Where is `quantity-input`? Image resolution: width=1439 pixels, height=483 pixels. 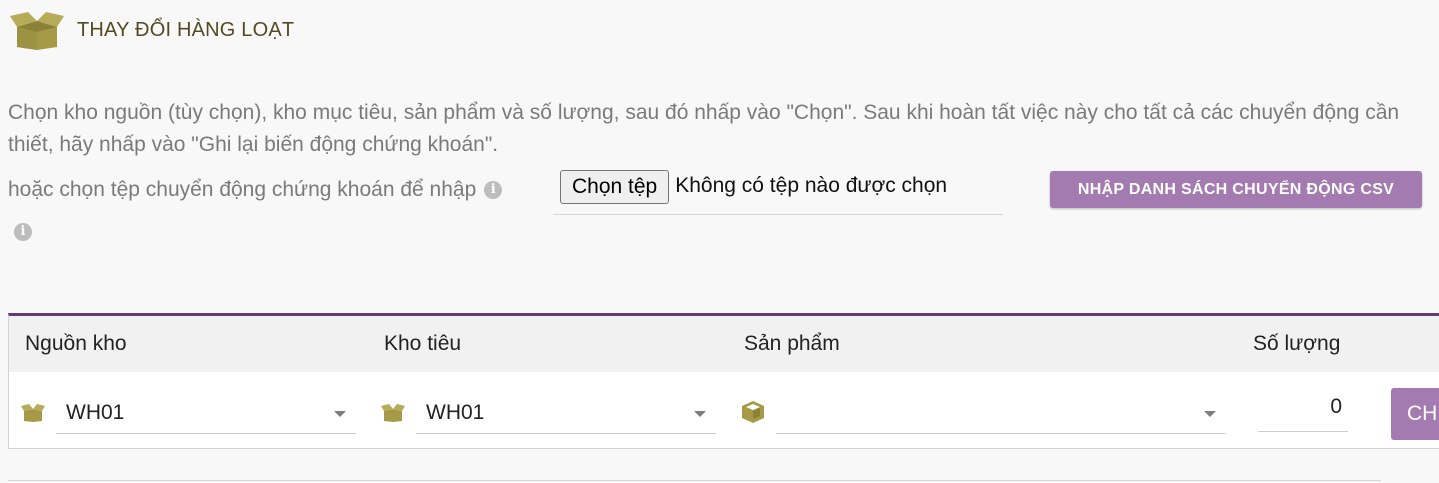 quantity-input is located at coordinates (1303, 410).